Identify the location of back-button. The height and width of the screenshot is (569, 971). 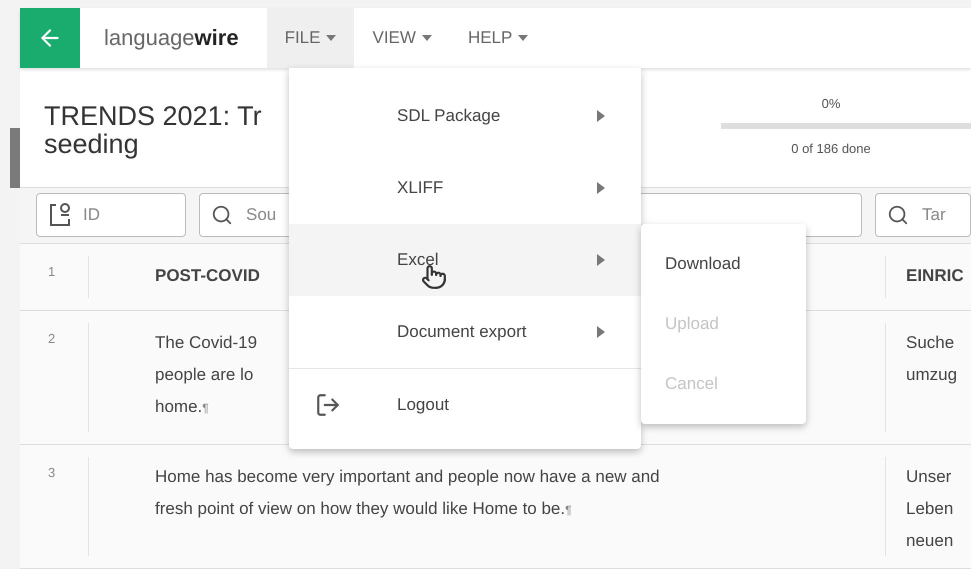
(50, 38).